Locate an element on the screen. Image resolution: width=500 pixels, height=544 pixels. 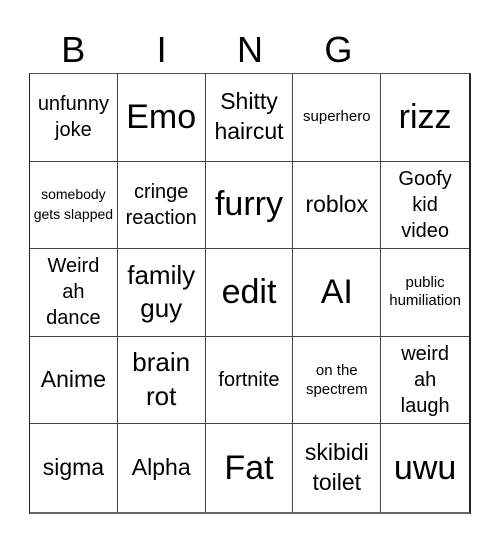
header-letter-g: G is located at coordinates (338, 49).